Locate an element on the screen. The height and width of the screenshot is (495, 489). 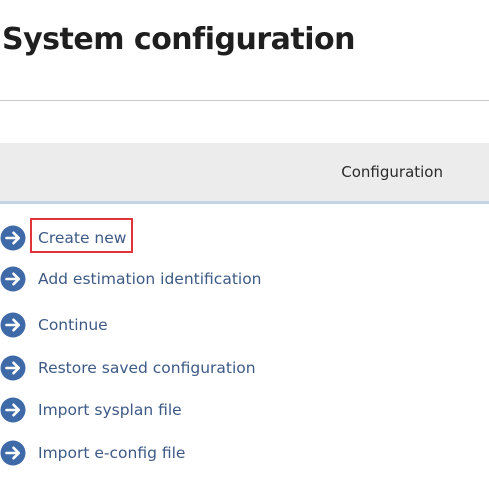
restore-saved-configuration-link: Restore saved configuration is located at coordinates (128, 368).